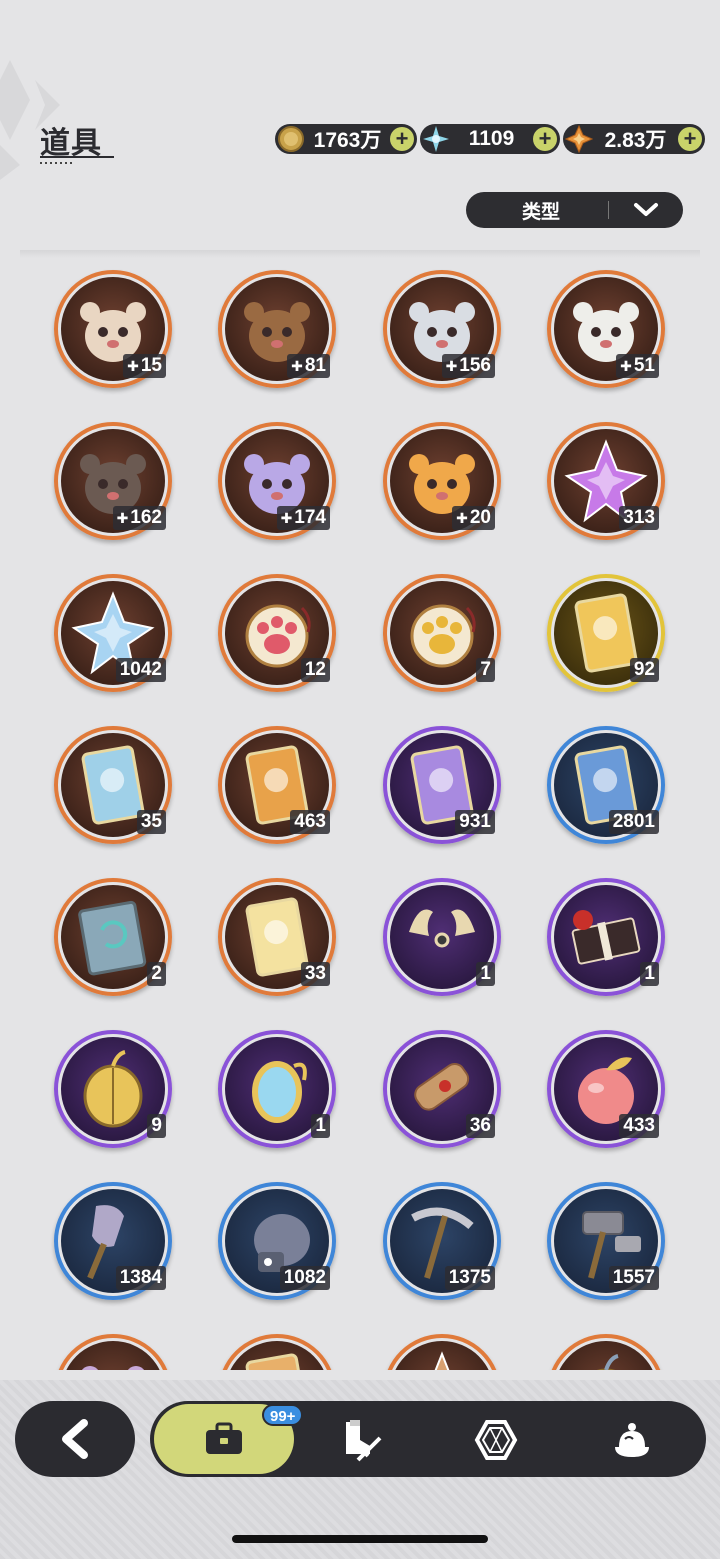  I want to click on type-filter-dropdown: 类型, so click(574, 210).